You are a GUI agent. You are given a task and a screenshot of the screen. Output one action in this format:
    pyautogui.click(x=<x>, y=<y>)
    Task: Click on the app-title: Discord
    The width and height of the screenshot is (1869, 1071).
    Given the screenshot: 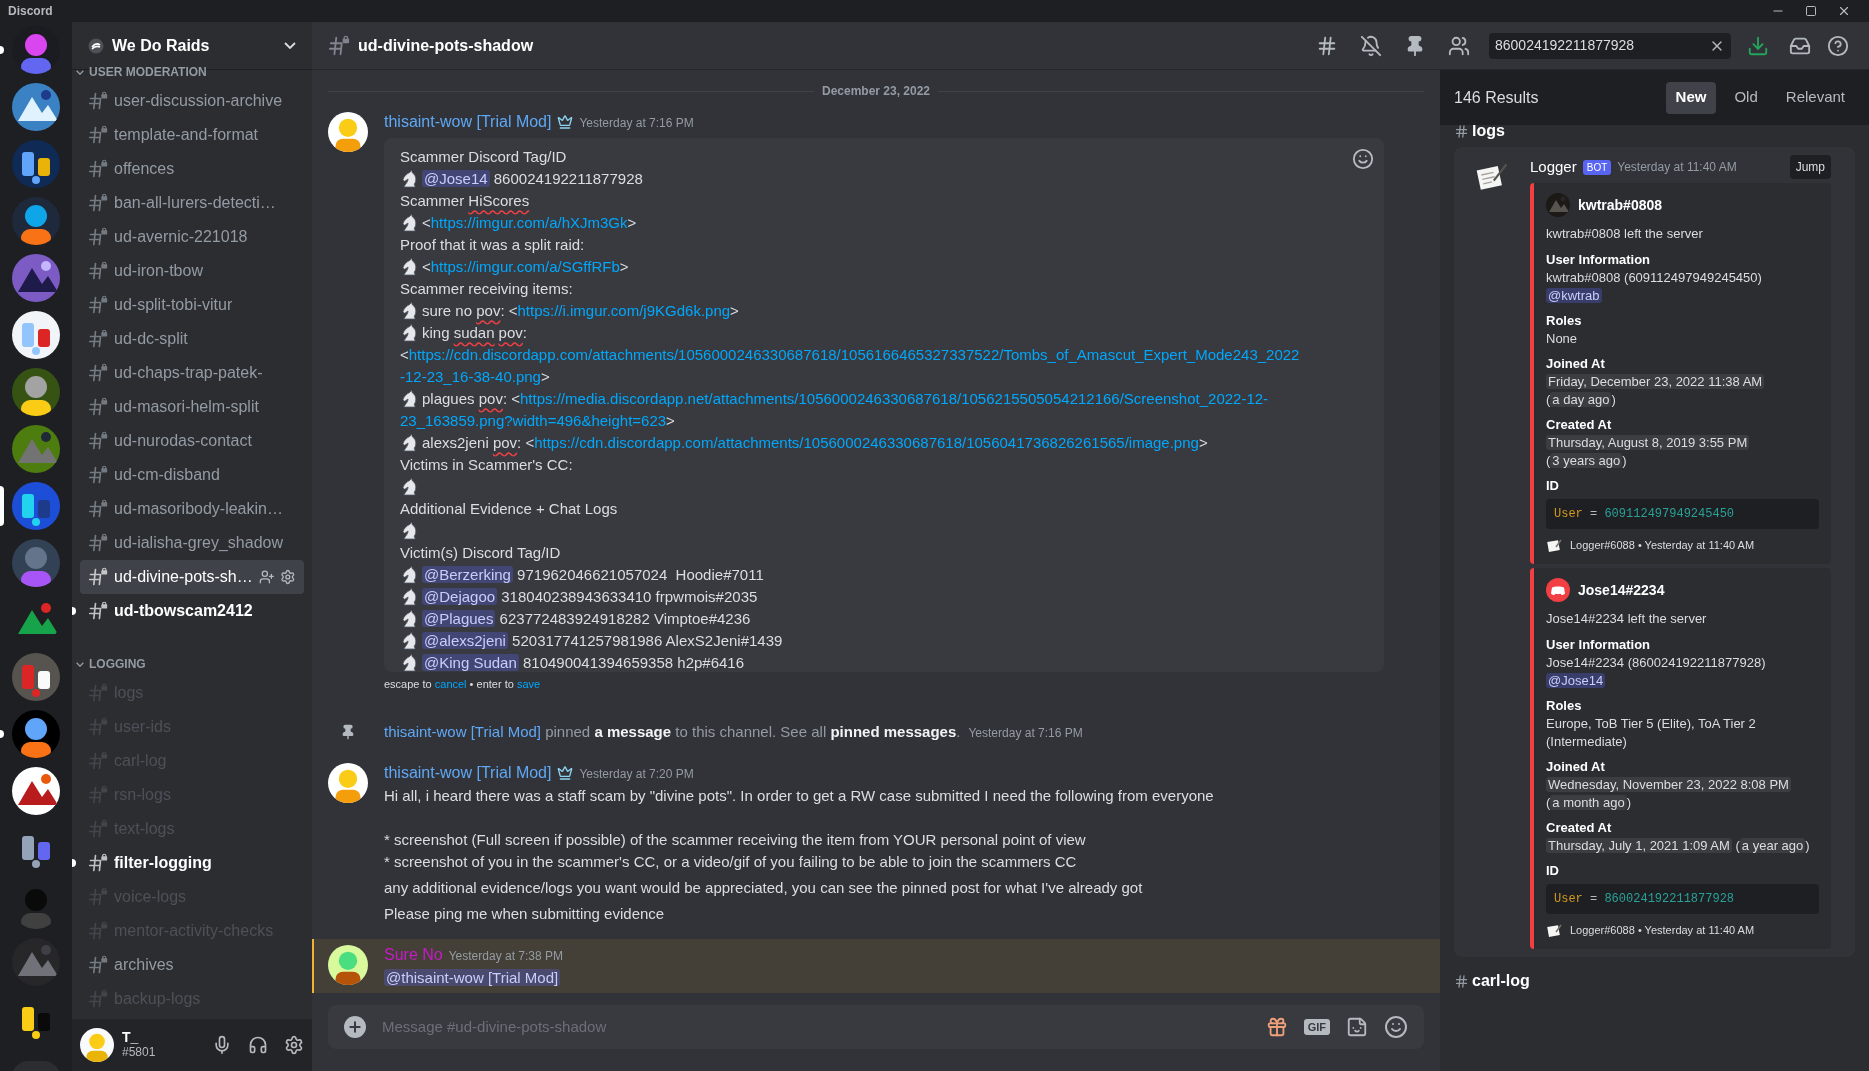 What is the action you would take?
    pyautogui.click(x=31, y=11)
    